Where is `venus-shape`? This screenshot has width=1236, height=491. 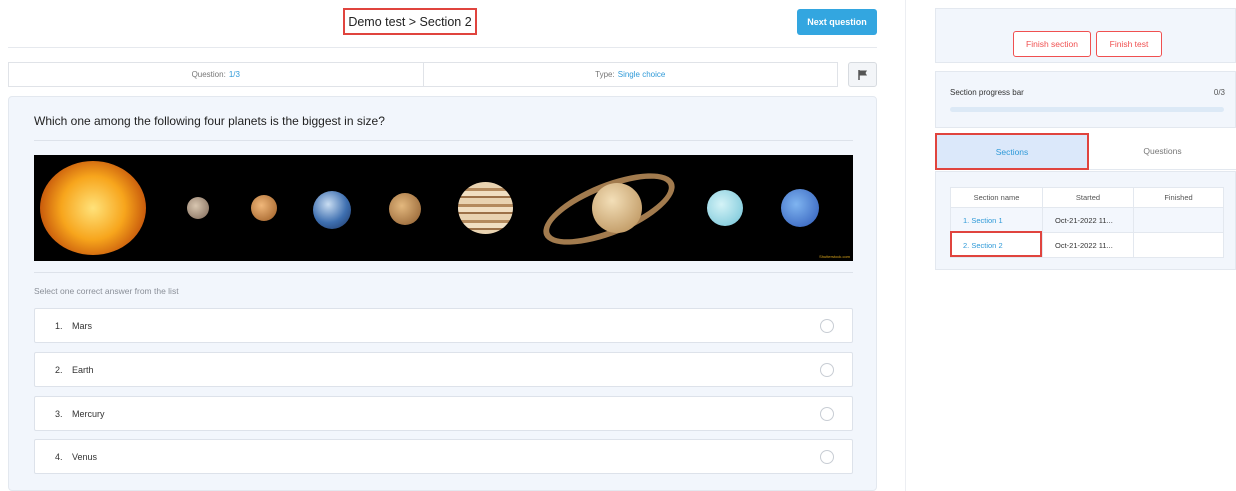 venus-shape is located at coordinates (264, 208).